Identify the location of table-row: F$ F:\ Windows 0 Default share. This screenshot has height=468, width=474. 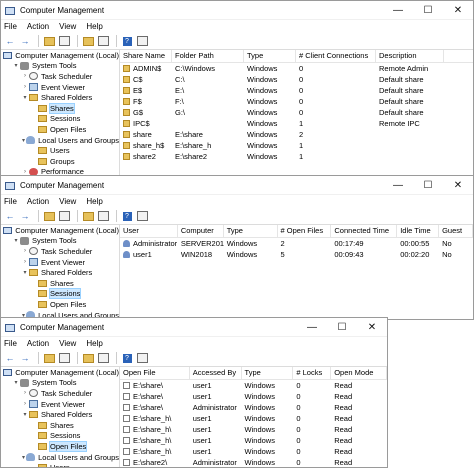
(296, 101).